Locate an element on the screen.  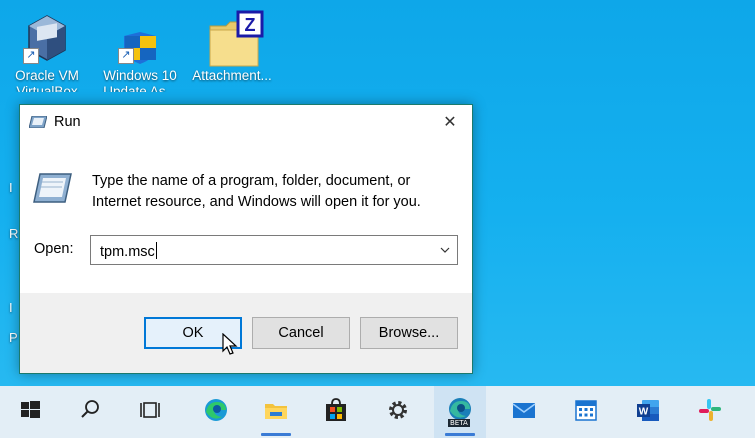
search-icon is located at coordinates (90, 409).